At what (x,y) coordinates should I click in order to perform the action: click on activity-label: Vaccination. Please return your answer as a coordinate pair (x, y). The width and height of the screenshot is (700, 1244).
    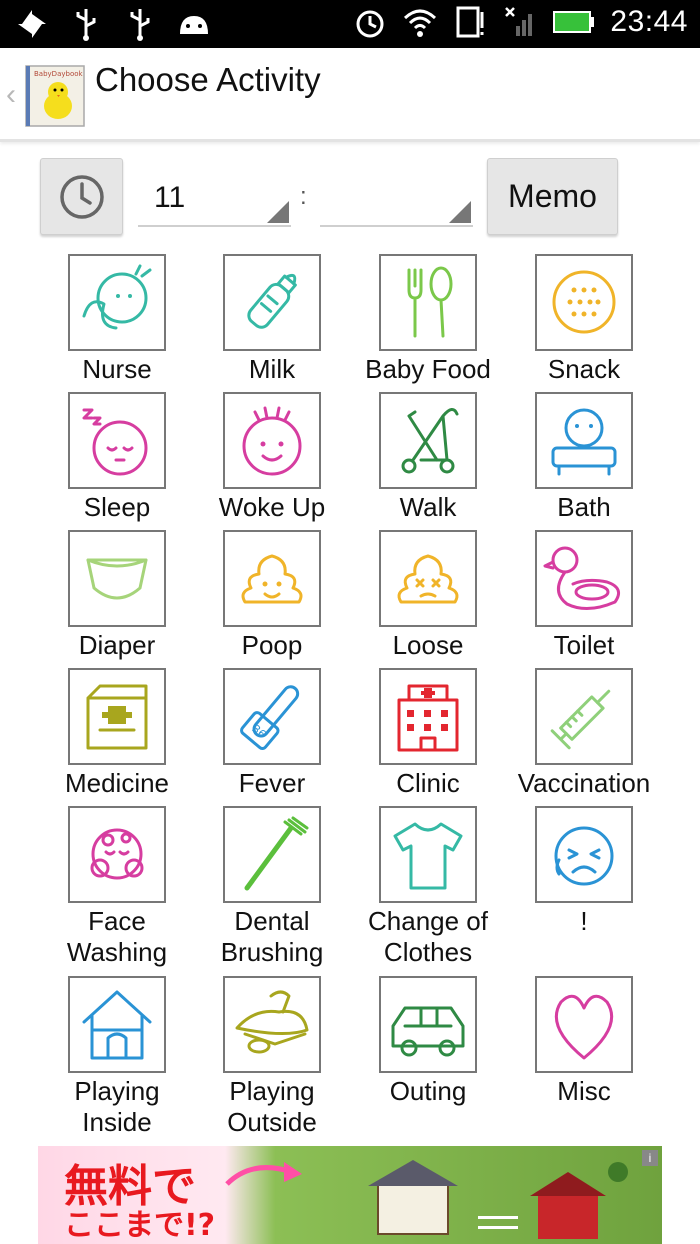
    Looking at the image, I should click on (584, 783).